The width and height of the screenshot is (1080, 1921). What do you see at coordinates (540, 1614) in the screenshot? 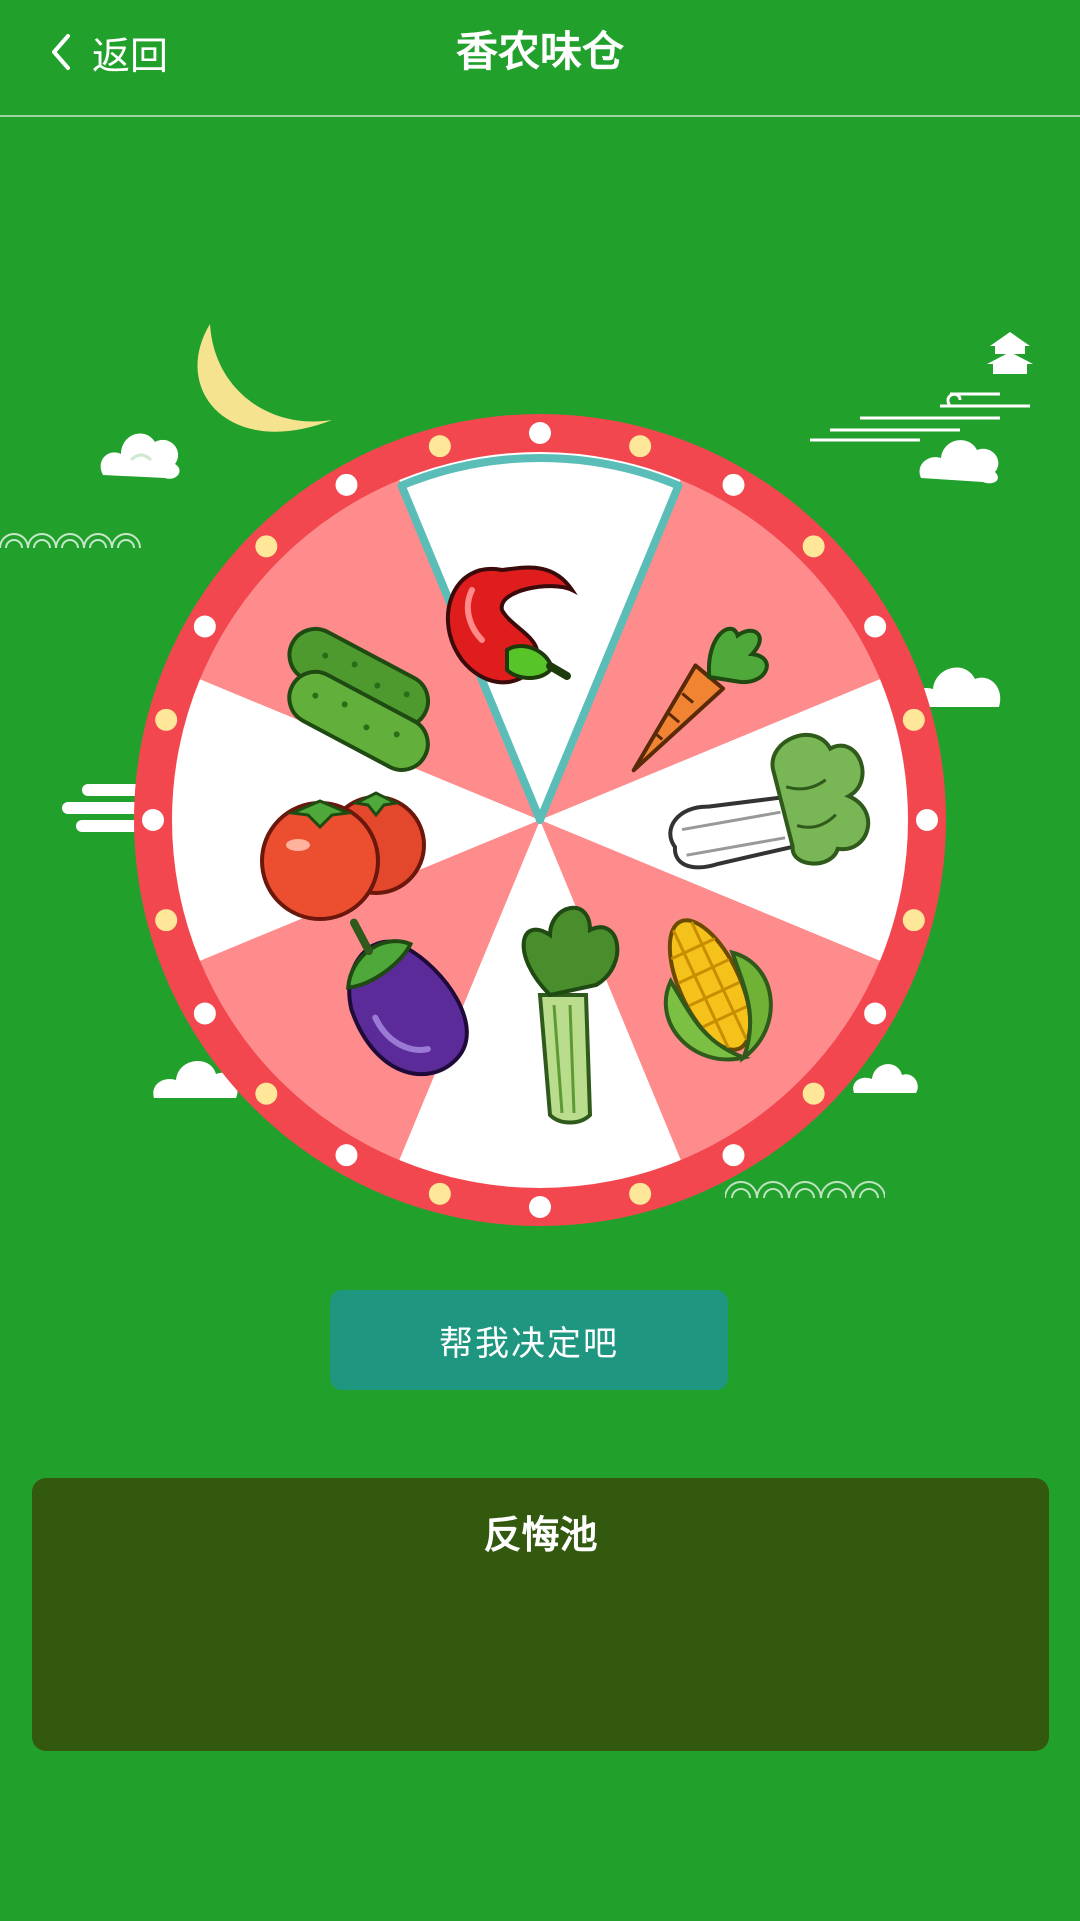
I see `regret-pool-panel: 反悔池` at bounding box center [540, 1614].